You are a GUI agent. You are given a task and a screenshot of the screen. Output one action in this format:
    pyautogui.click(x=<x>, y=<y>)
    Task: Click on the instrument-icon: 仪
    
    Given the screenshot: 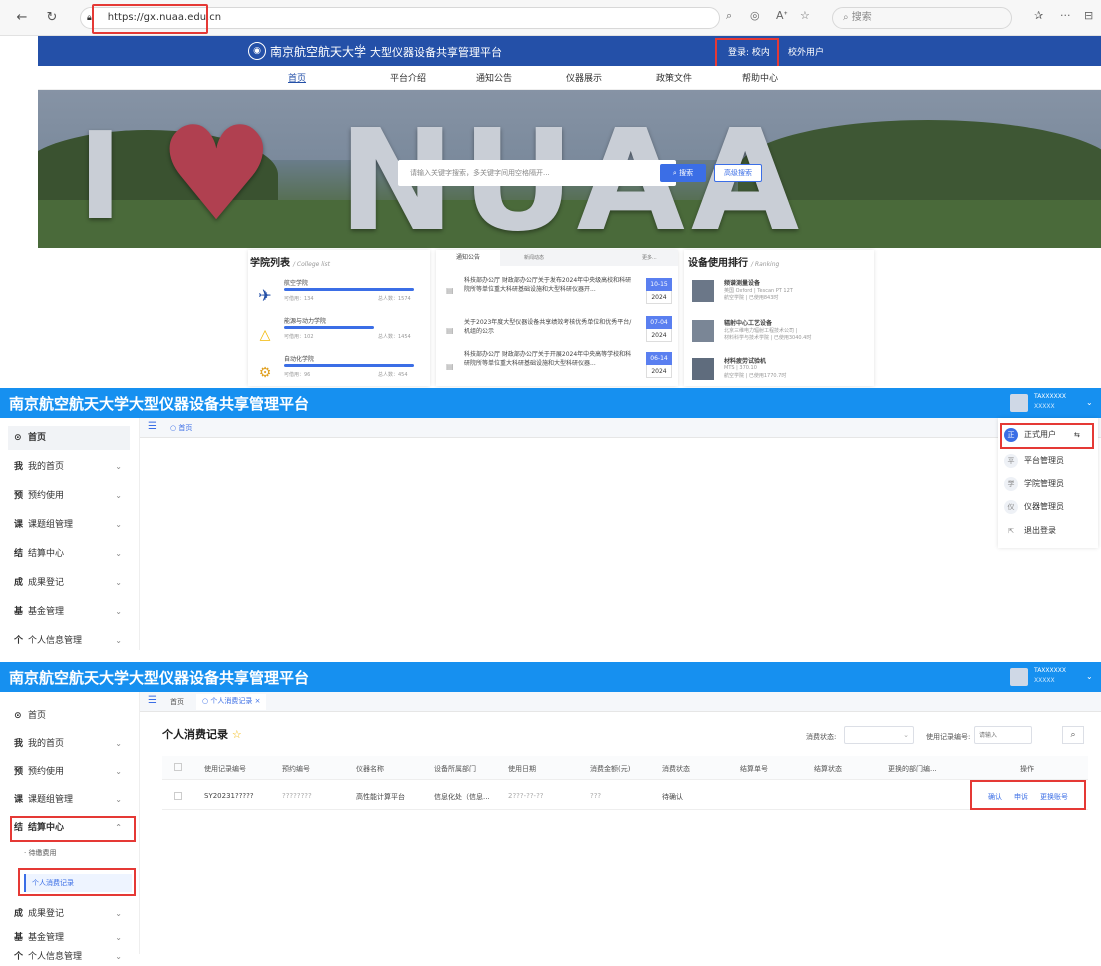 What is the action you would take?
    pyautogui.click(x=1011, y=507)
    